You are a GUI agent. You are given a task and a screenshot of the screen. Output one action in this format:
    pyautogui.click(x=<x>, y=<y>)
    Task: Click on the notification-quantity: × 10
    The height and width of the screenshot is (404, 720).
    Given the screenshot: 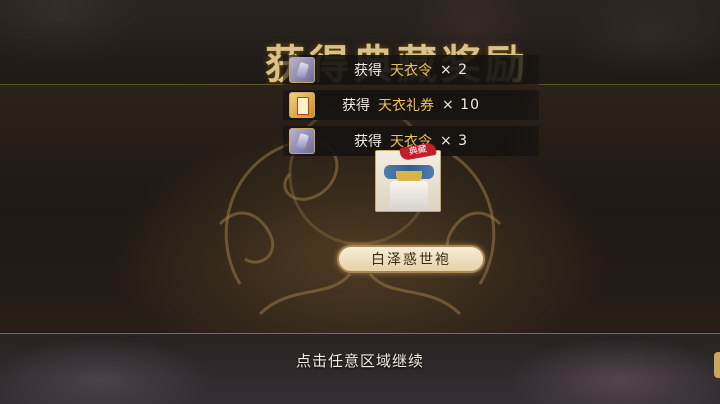 What is the action you would take?
    pyautogui.click(x=461, y=105)
    